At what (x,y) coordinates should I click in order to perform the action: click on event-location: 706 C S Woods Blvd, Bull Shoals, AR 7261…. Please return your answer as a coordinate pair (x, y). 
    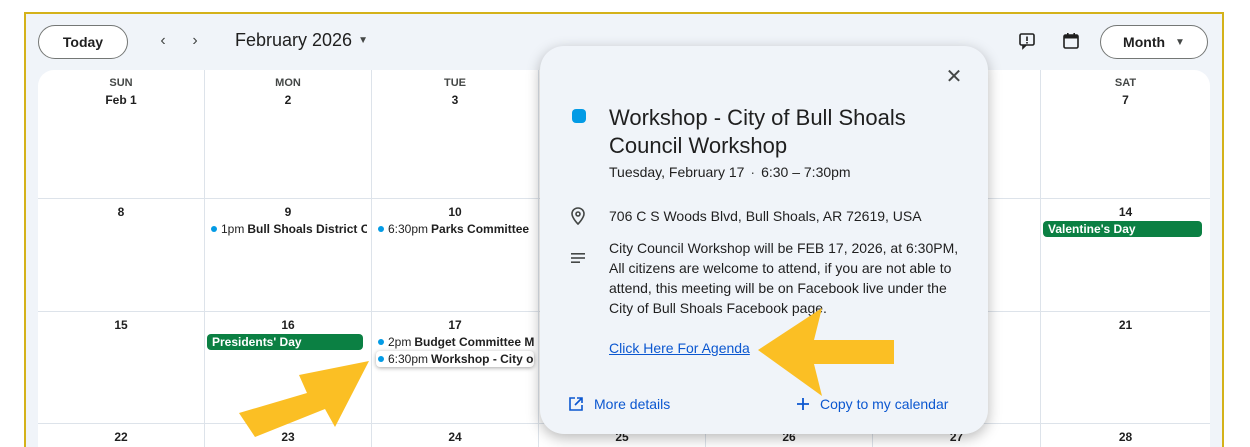
    Looking at the image, I should click on (765, 216).